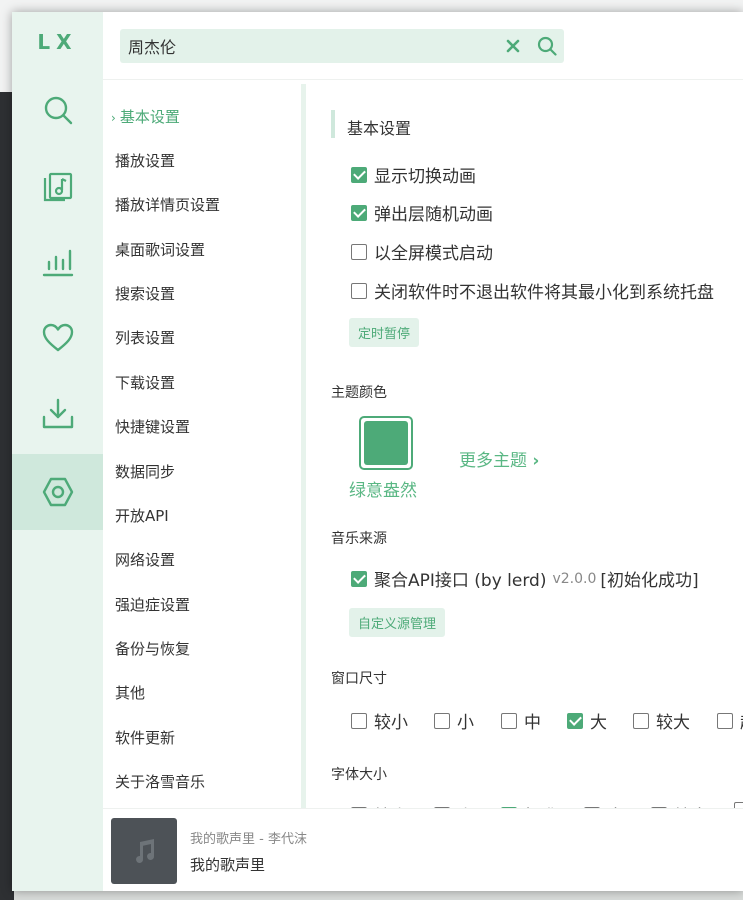 The width and height of the screenshot is (743, 900). I want to click on bar-chart-icon, so click(57, 263).